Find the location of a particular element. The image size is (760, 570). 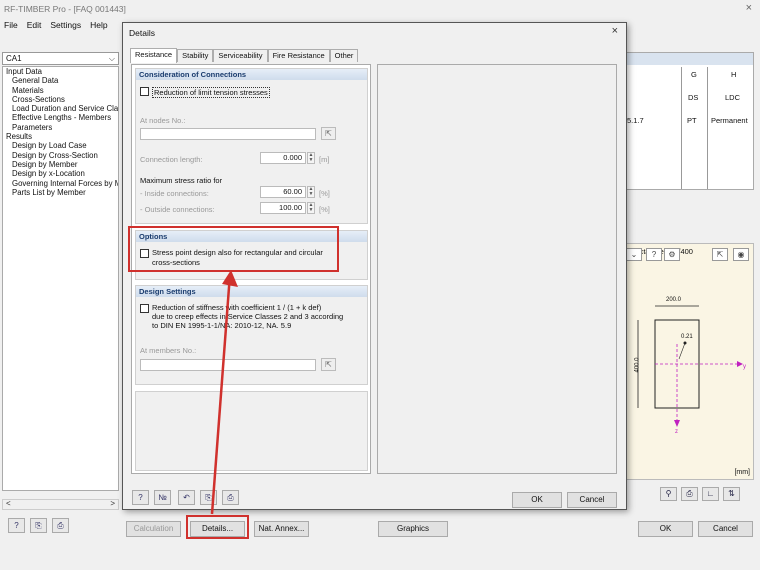

highlight-arrow is located at coordinates (224, 392).